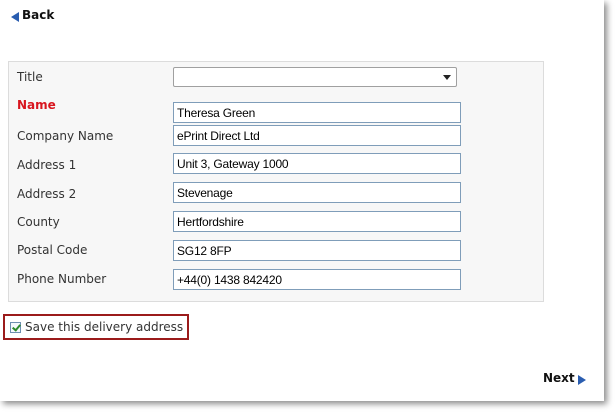 The width and height of the screenshot is (616, 413). What do you see at coordinates (317, 112) in the screenshot?
I see `name-field` at bounding box center [317, 112].